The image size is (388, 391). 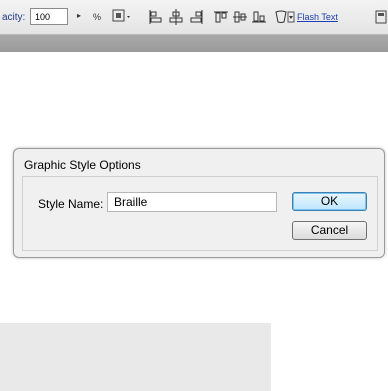 What do you see at coordinates (329, 201) in the screenshot?
I see `ok-button: OK` at bounding box center [329, 201].